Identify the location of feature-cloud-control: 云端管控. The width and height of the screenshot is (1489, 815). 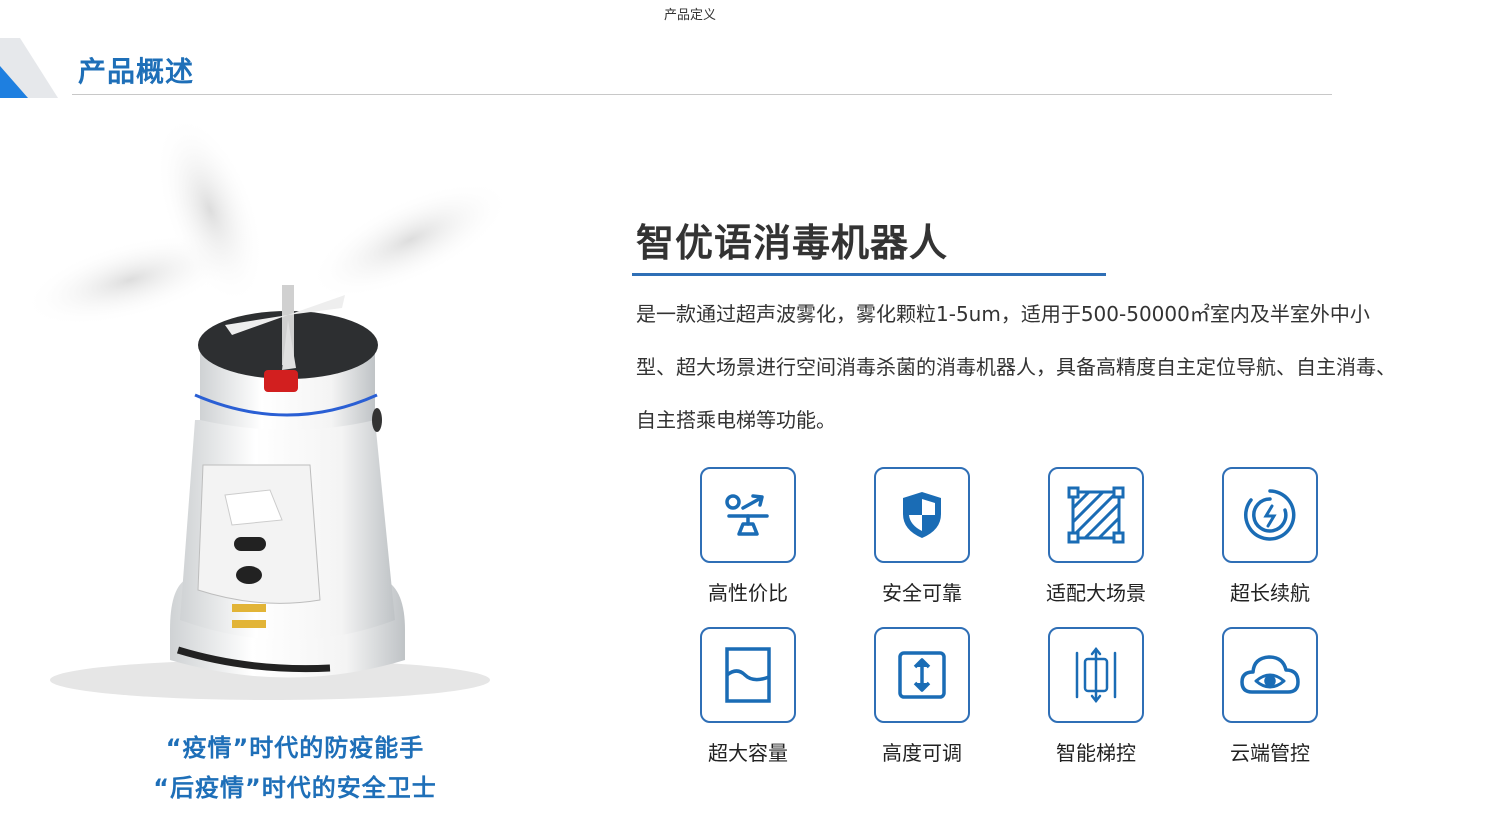
(1270, 696).